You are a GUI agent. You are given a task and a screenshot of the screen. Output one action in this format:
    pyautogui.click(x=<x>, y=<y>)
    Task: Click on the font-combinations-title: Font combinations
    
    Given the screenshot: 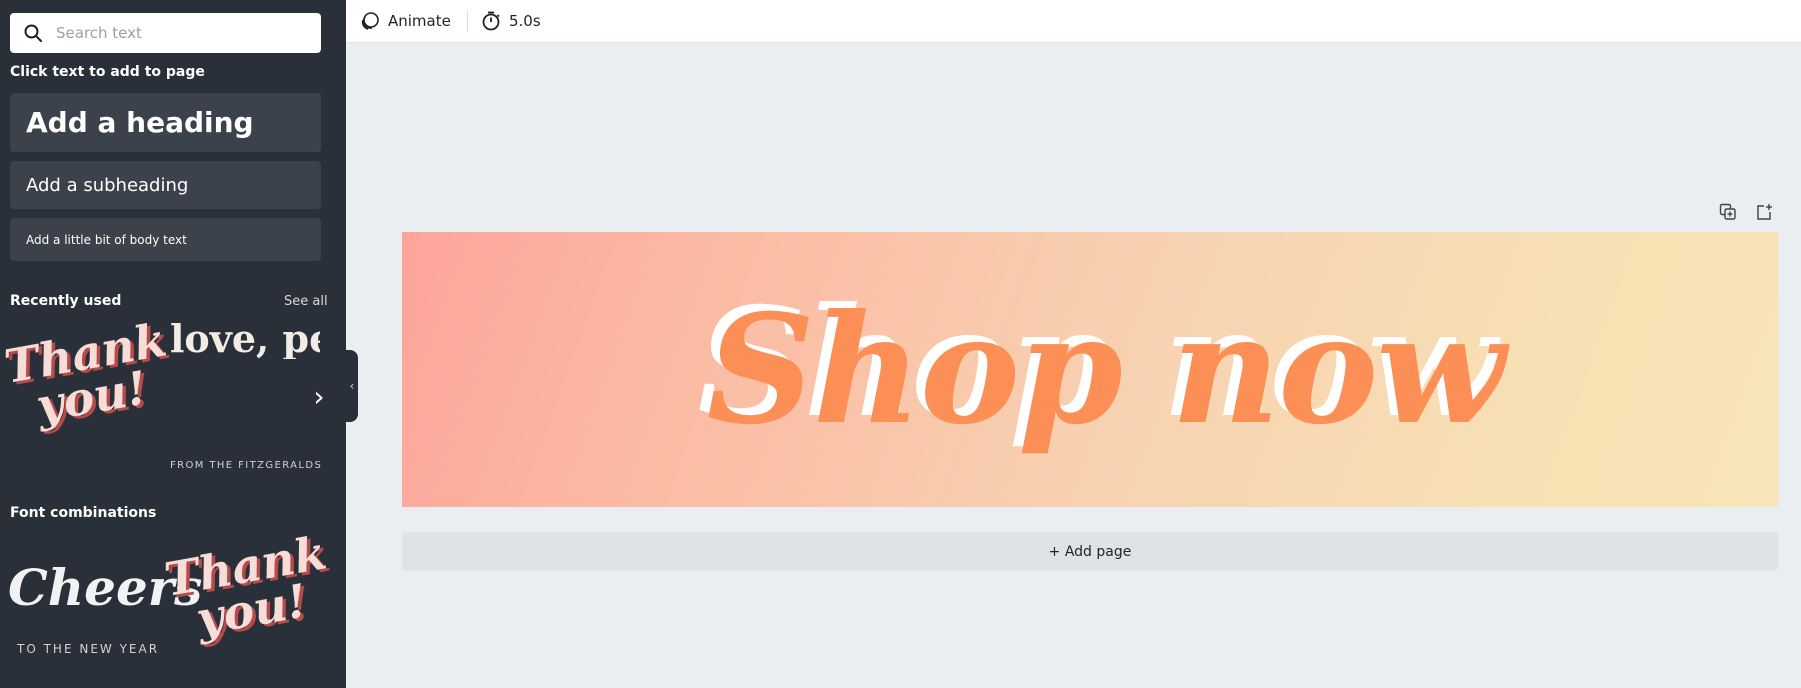 What is the action you would take?
    pyautogui.click(x=83, y=513)
    